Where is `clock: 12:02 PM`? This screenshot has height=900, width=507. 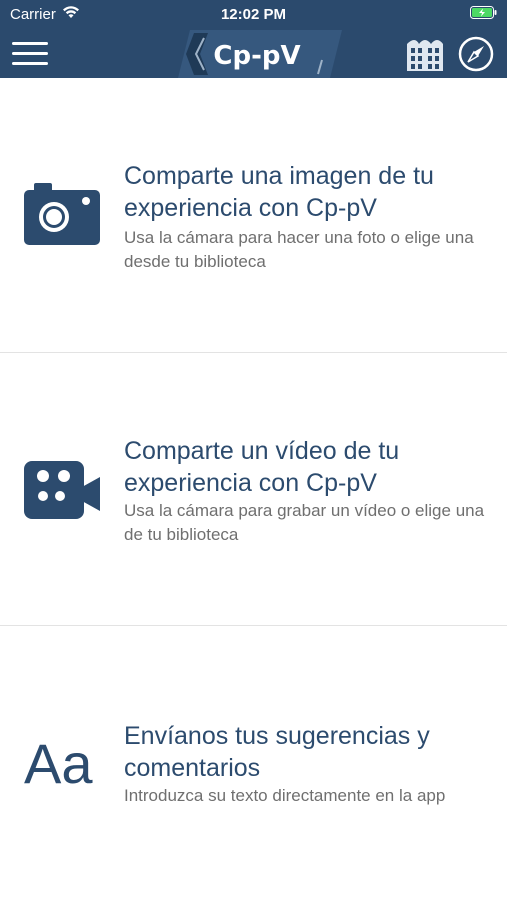
clock: 12:02 PM is located at coordinates (253, 14).